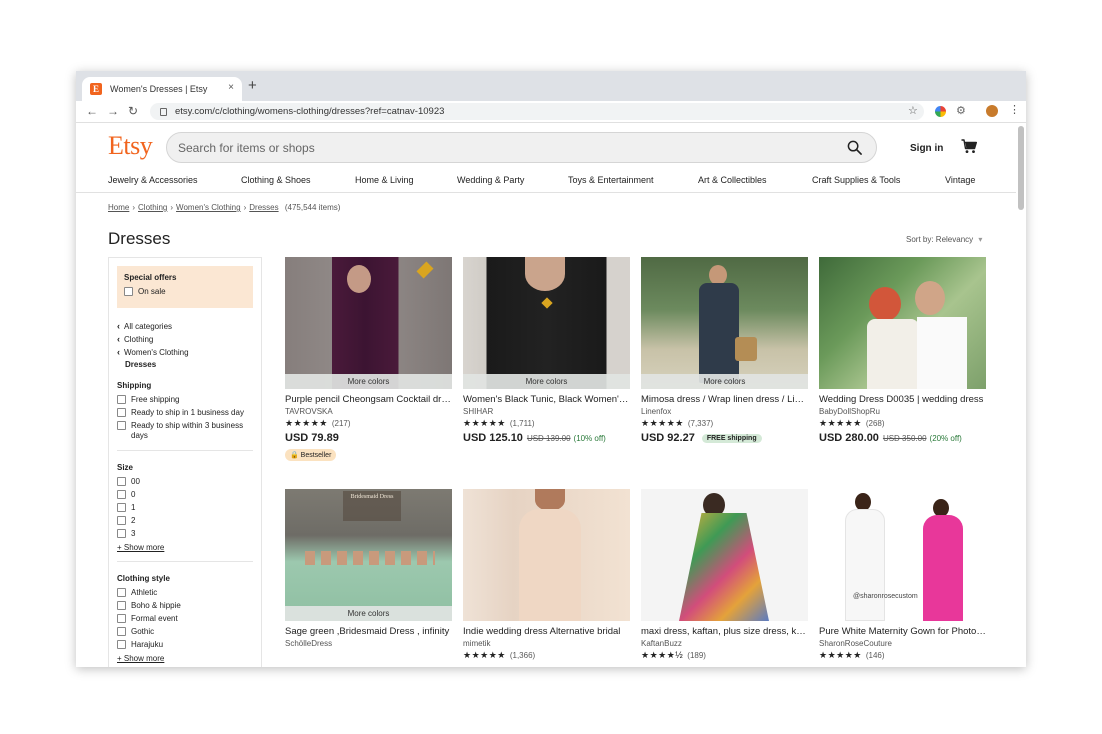 The height and width of the screenshot is (734, 1102). I want to click on breadcrumb-home: Home, so click(118, 207).